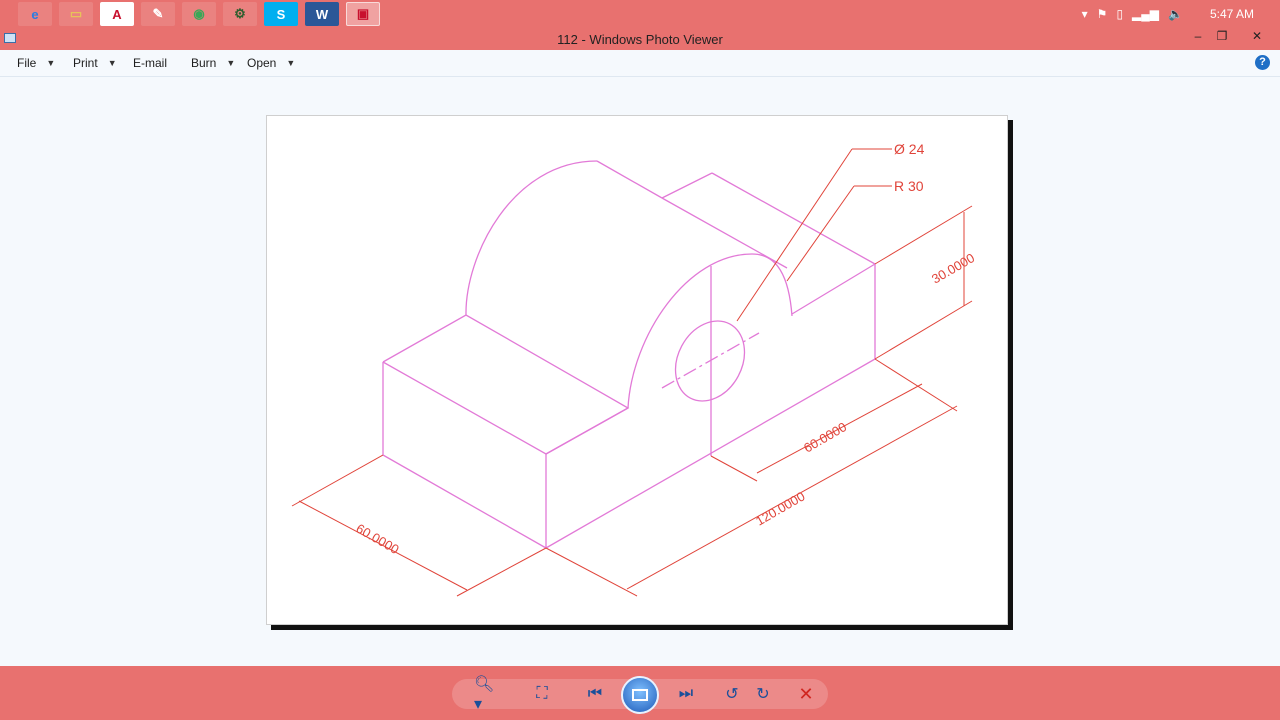 The image size is (1280, 720). I want to click on skype-icon: S, so click(281, 14).